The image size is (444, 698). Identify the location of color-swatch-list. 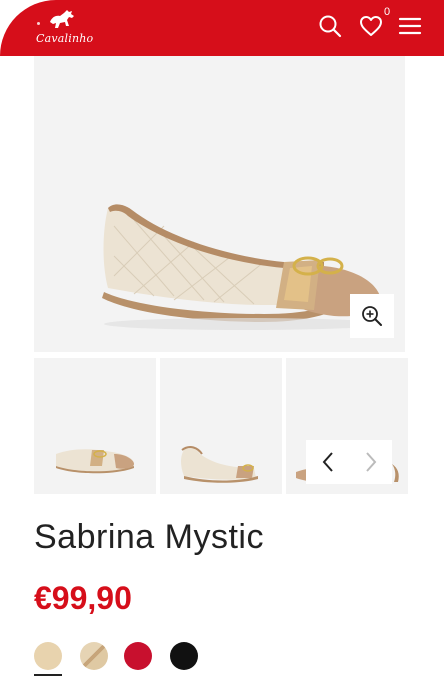
(134, 662).